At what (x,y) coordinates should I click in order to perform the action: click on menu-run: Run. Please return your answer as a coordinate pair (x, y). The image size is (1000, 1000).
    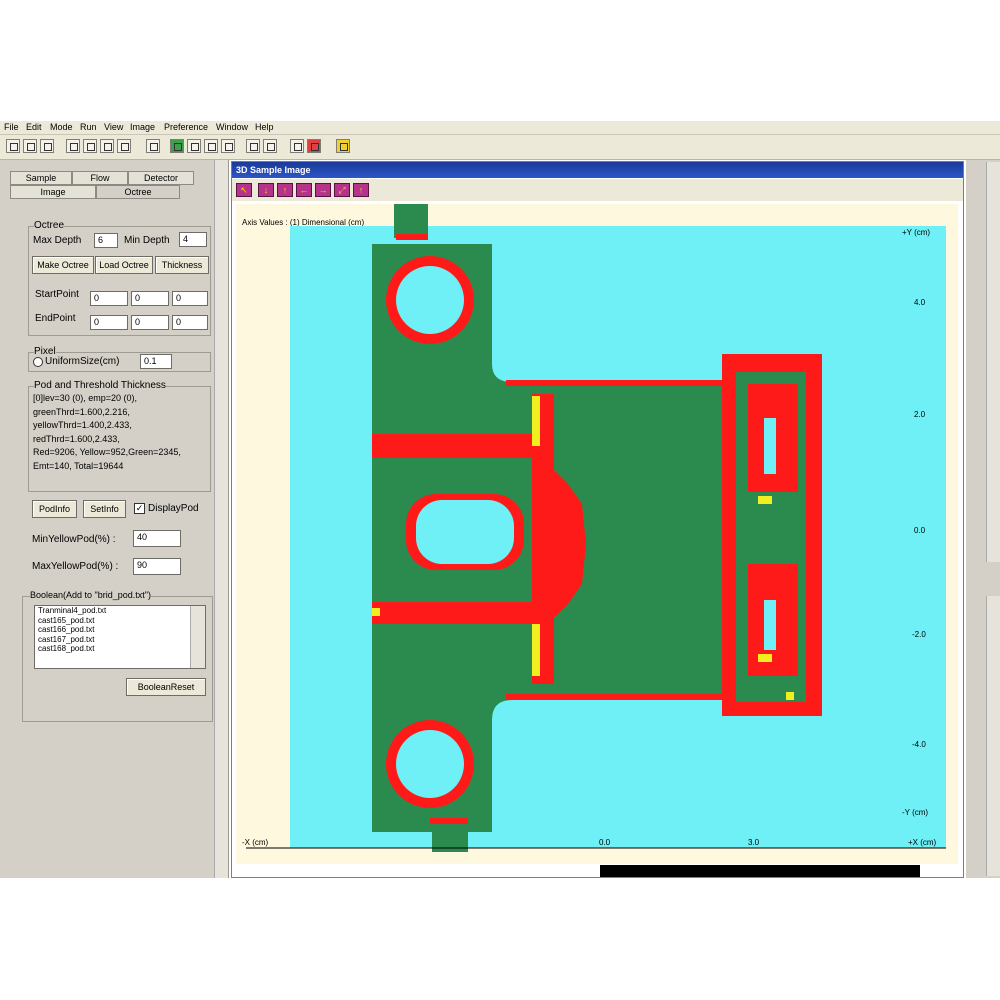
    Looking at the image, I should click on (88, 127).